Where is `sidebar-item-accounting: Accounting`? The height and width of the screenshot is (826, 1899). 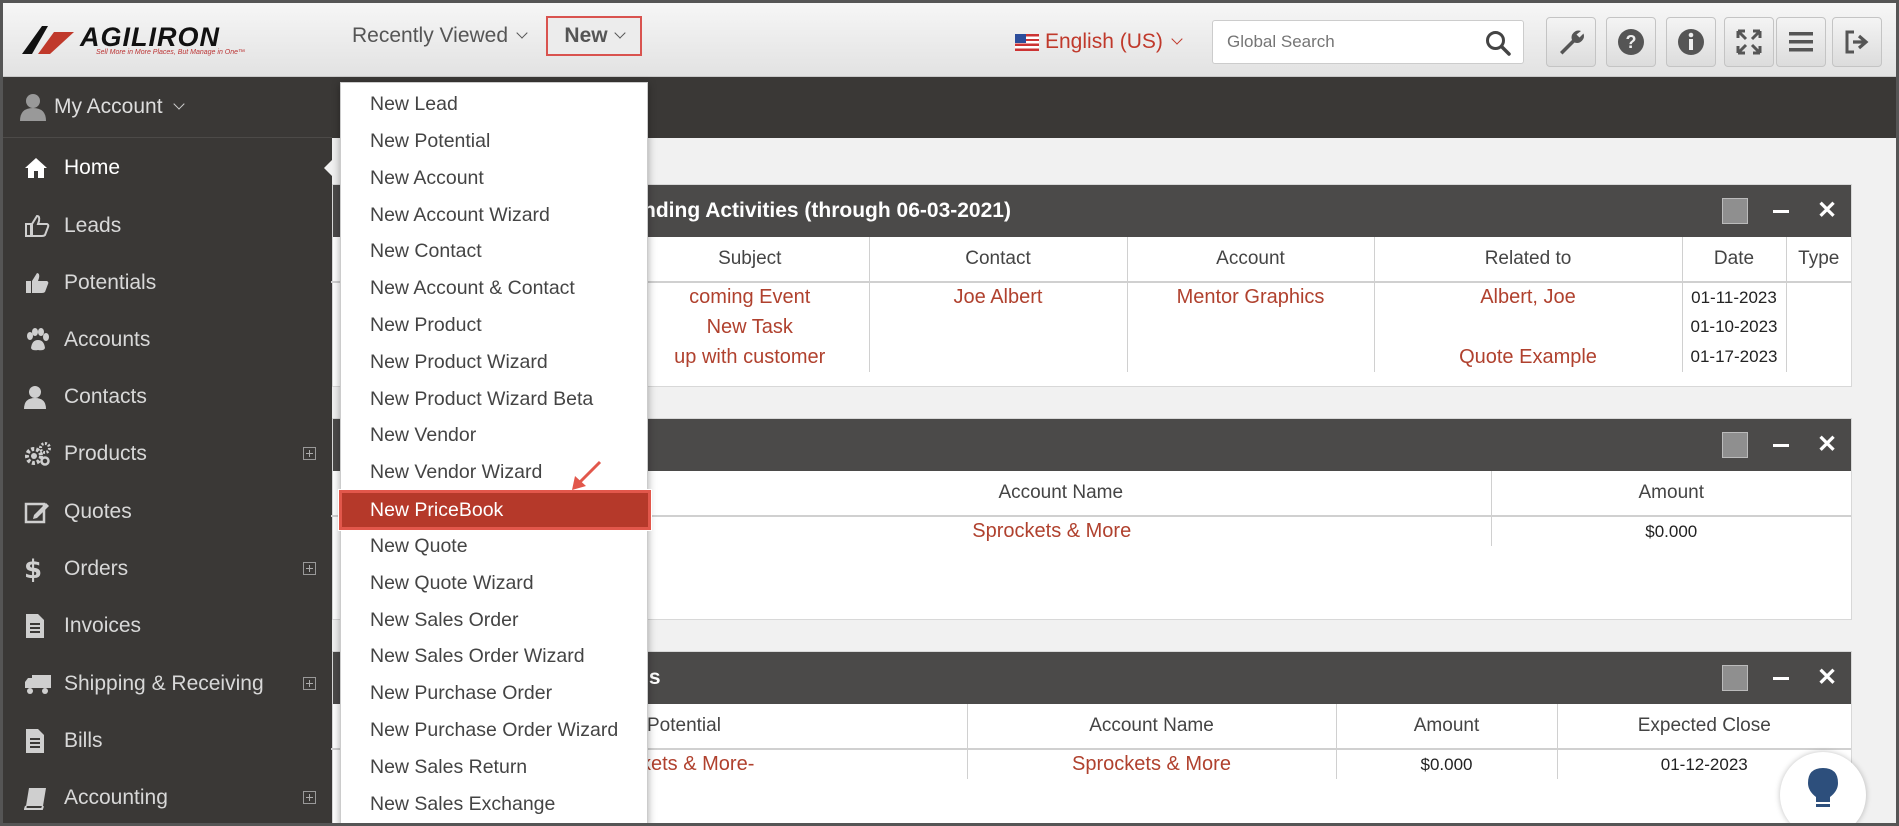 sidebar-item-accounting: Accounting is located at coordinates (166, 798).